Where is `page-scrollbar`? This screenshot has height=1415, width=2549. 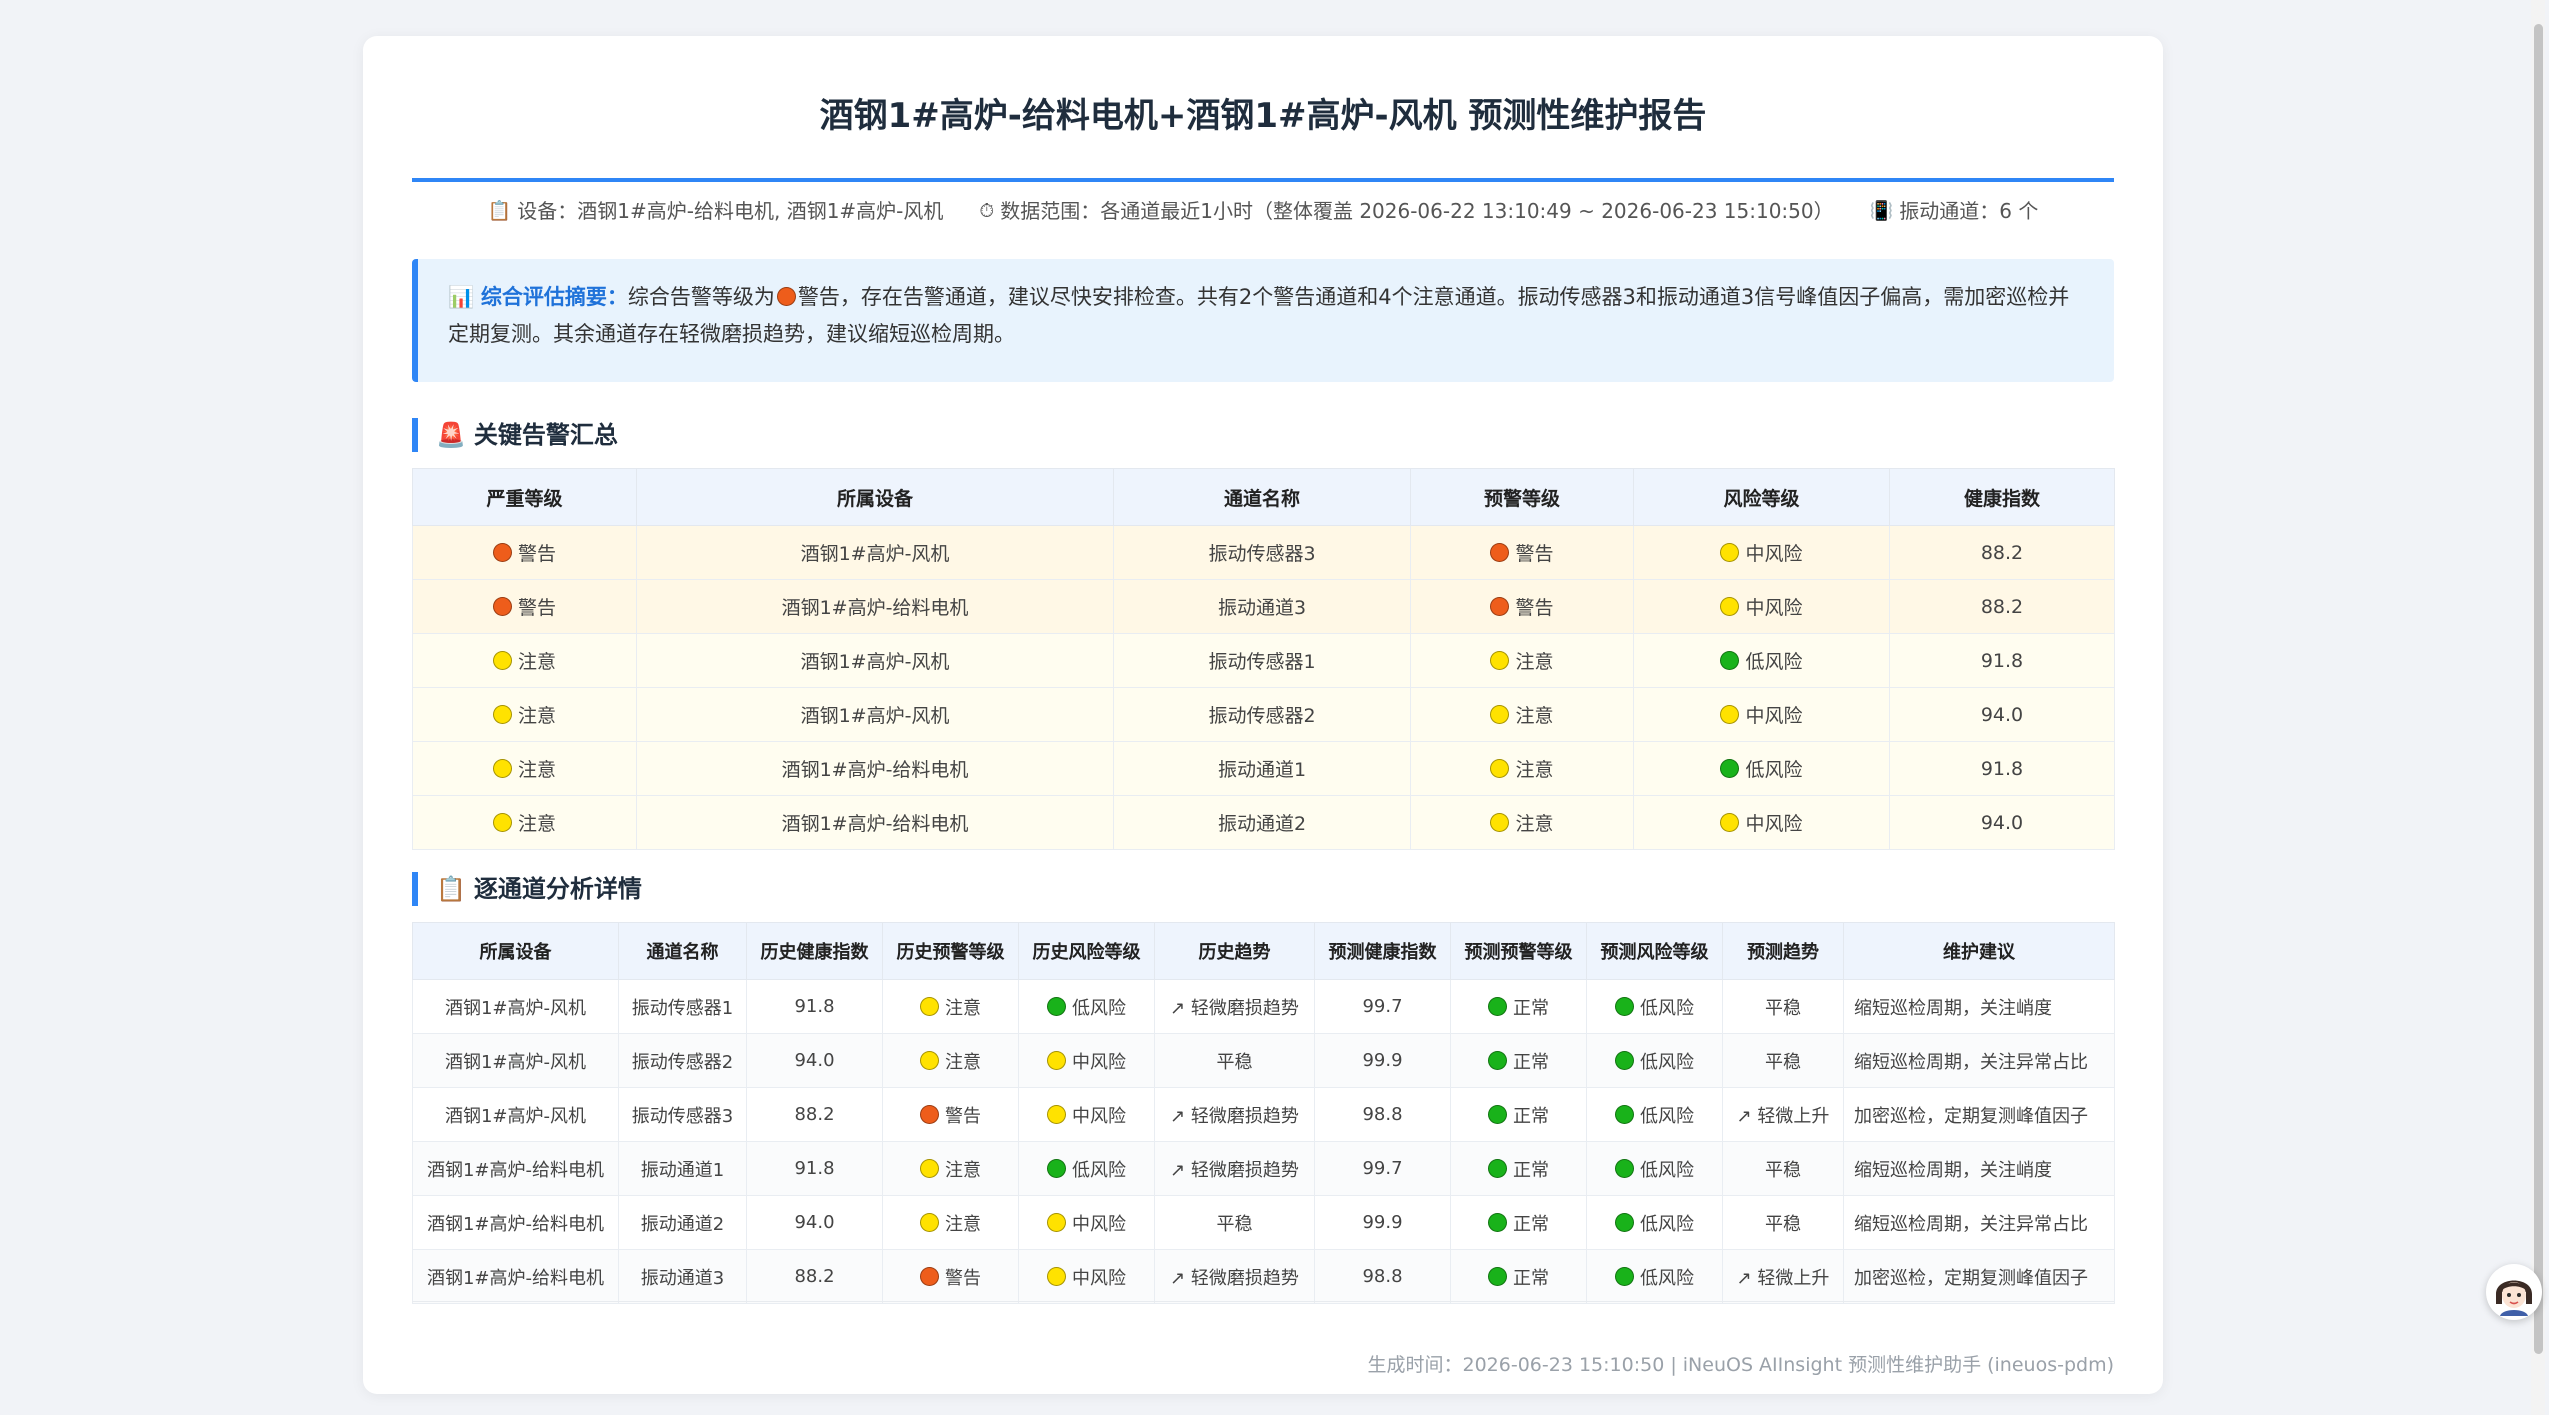 page-scrollbar is located at coordinates (2538, 707).